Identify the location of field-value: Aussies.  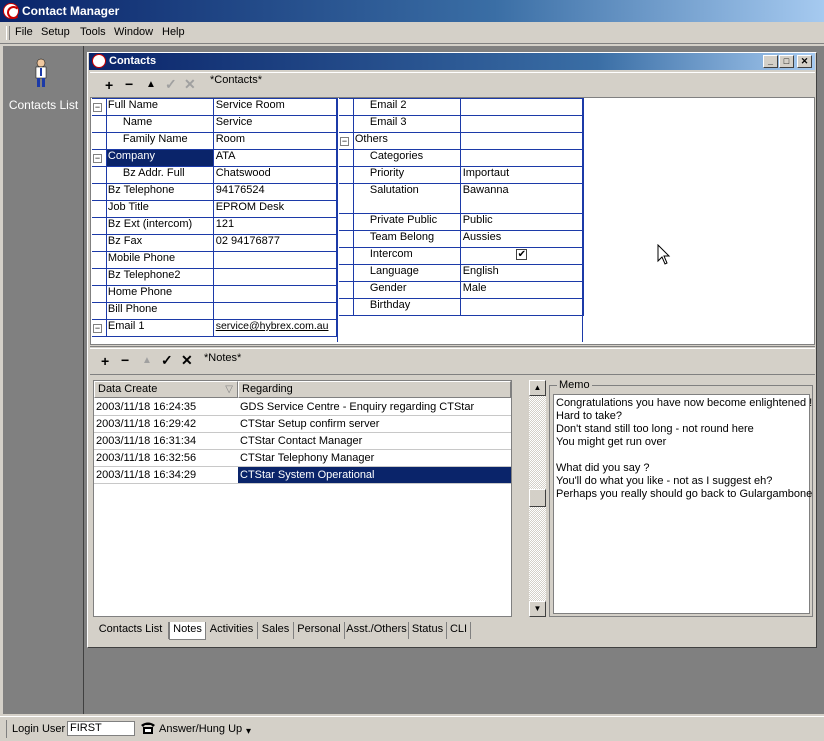
(522, 239).